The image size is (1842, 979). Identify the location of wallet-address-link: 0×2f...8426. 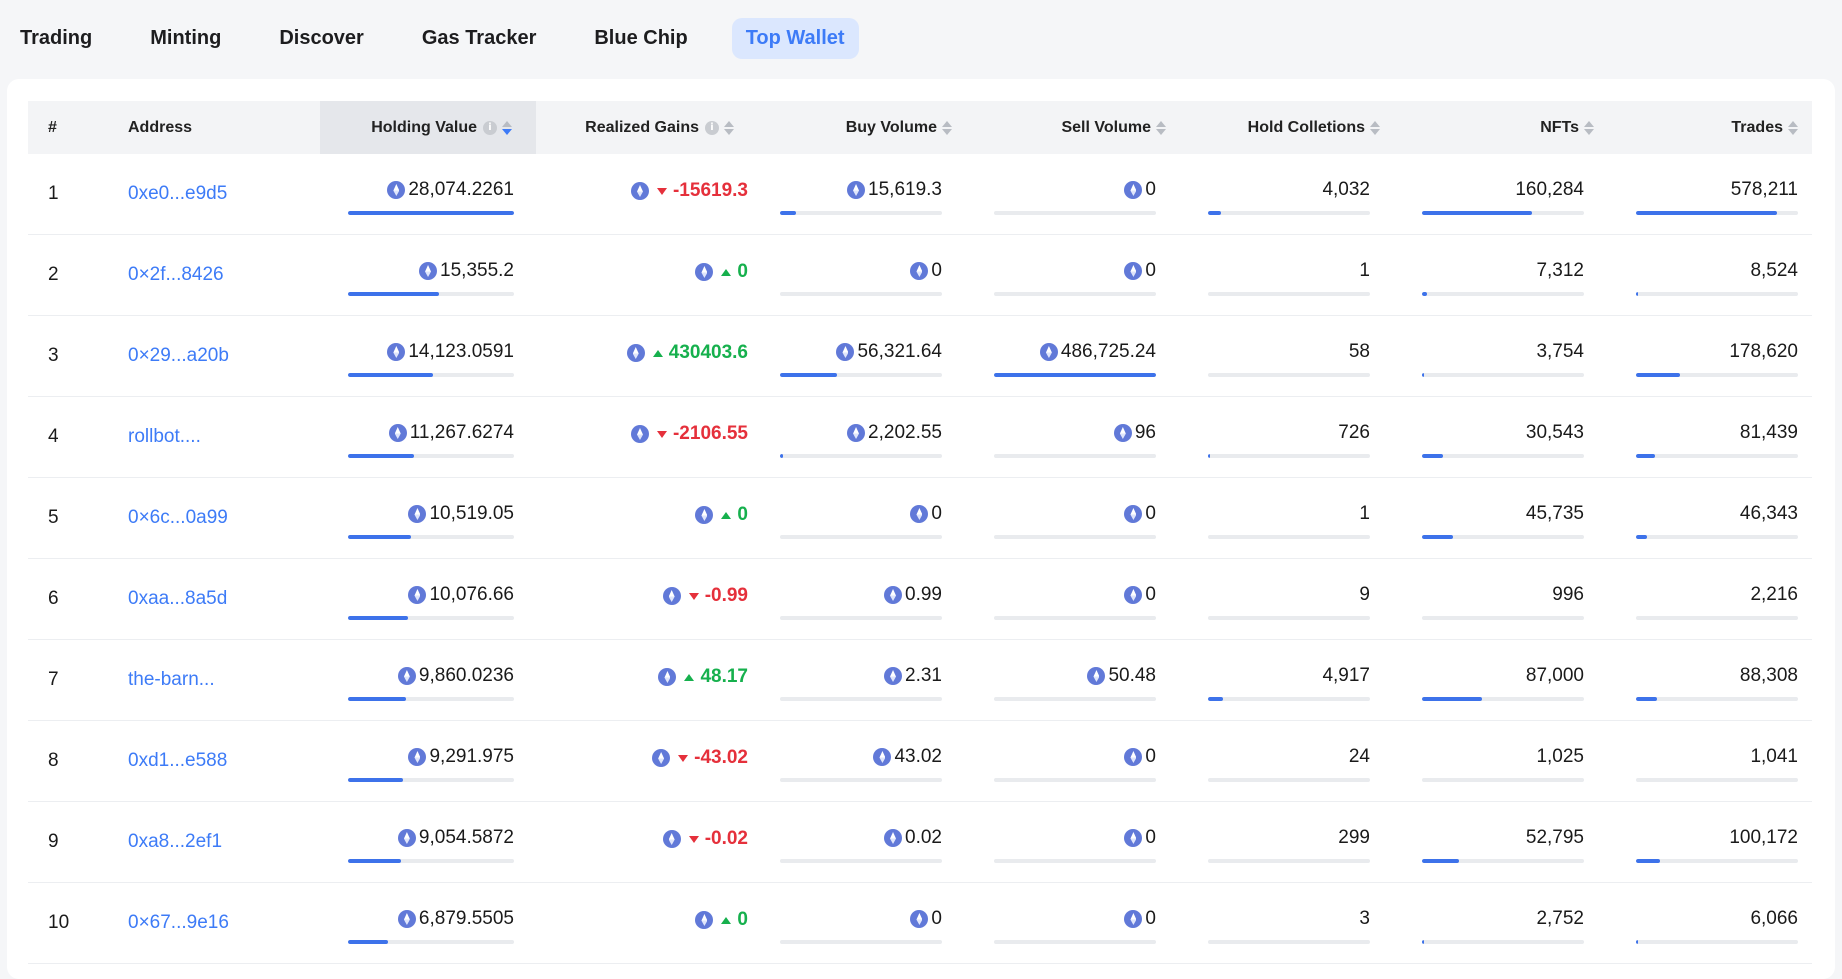
(218, 275).